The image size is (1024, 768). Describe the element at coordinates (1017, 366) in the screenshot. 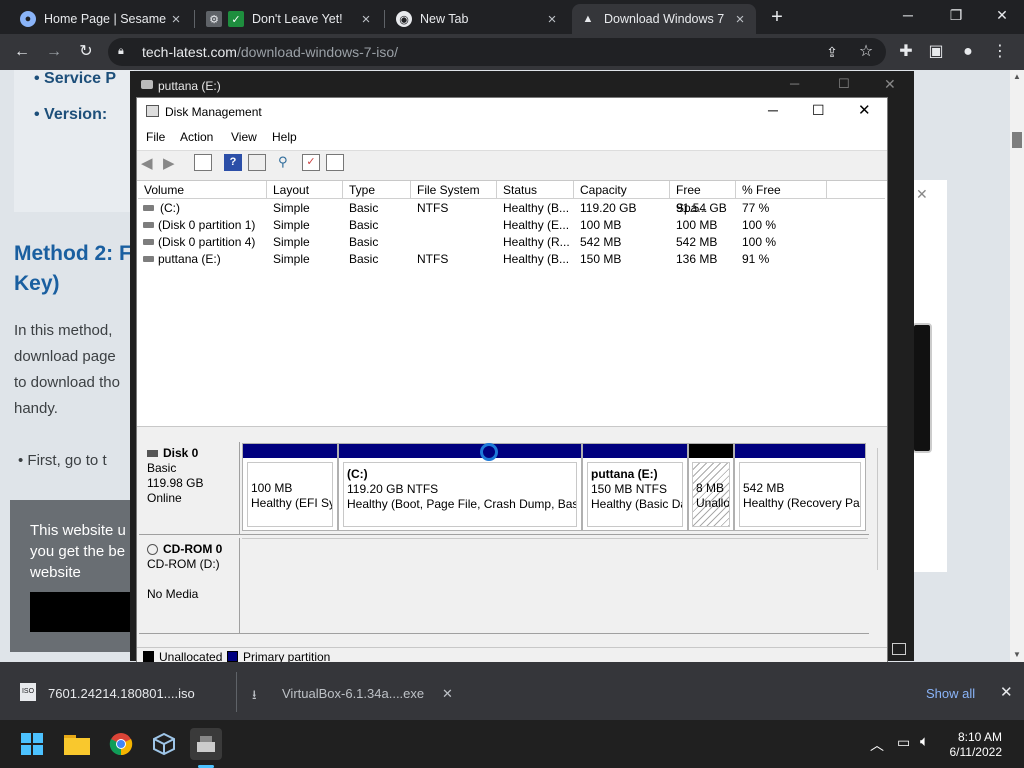

I see `page-scrollbar` at that location.